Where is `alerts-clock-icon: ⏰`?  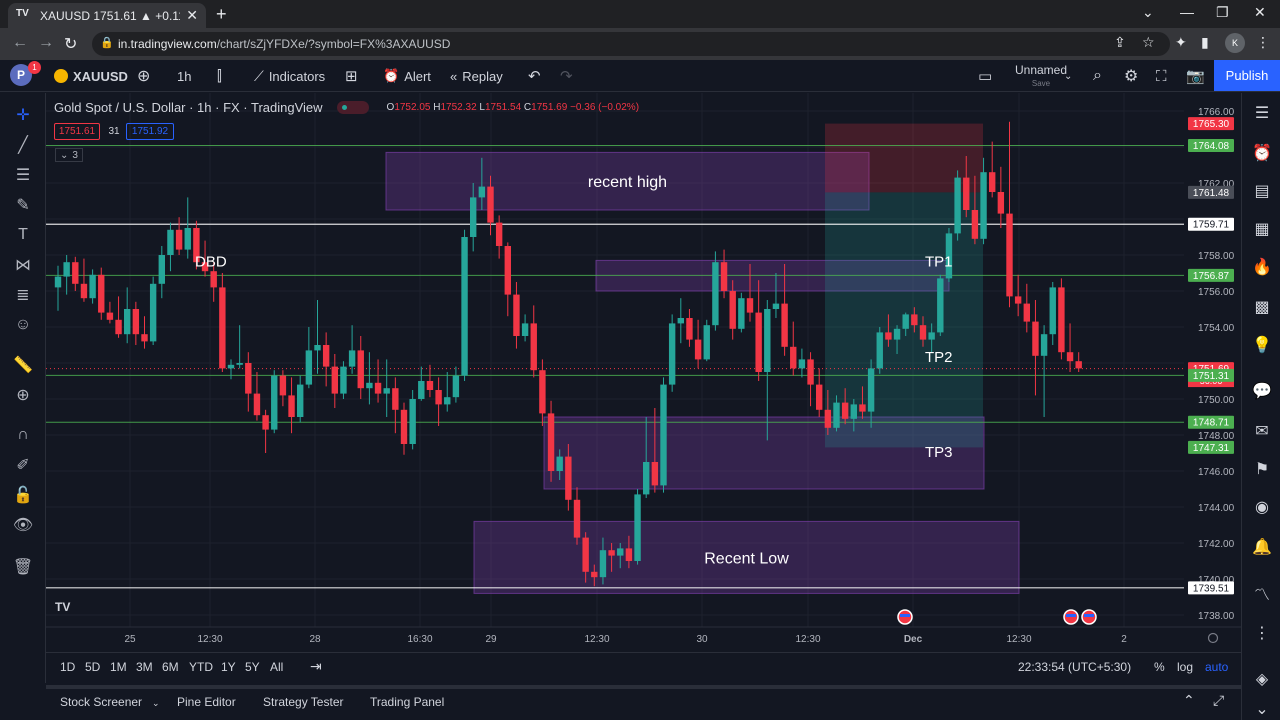 alerts-clock-icon: ⏰ is located at coordinates (1262, 153).